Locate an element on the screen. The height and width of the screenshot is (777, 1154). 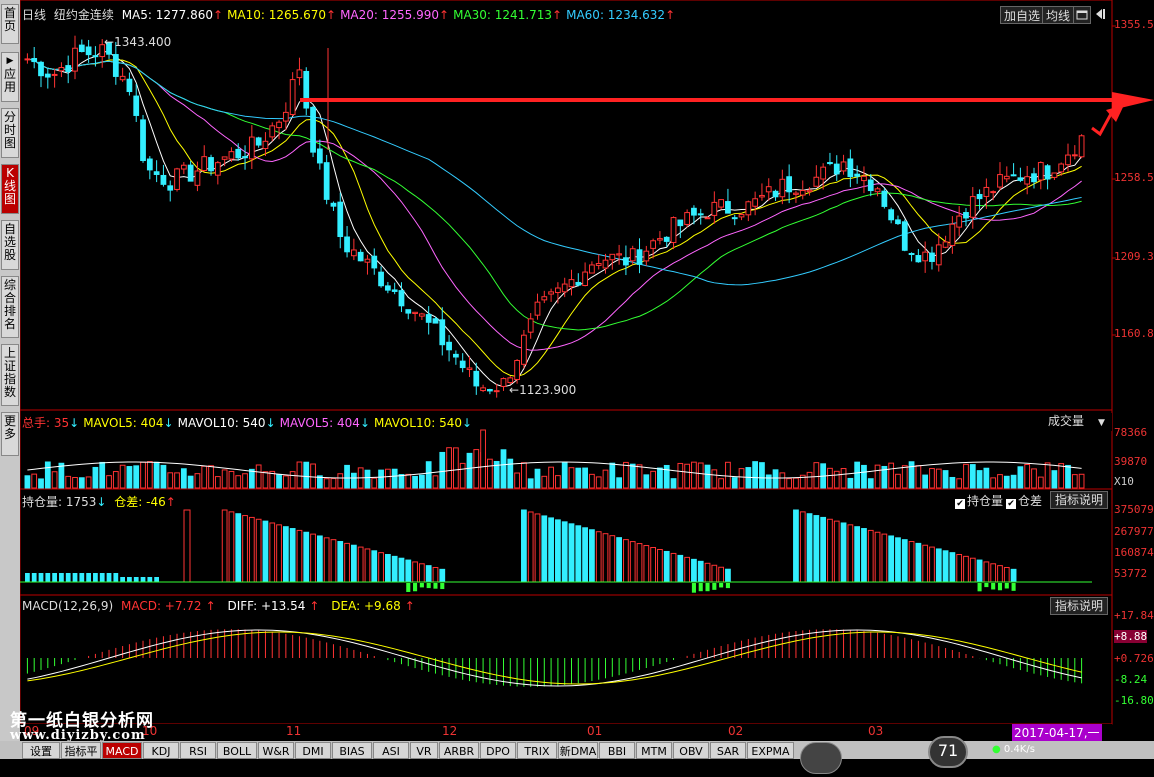
tab-expma: EXPMA is located at coordinates (770, 750).